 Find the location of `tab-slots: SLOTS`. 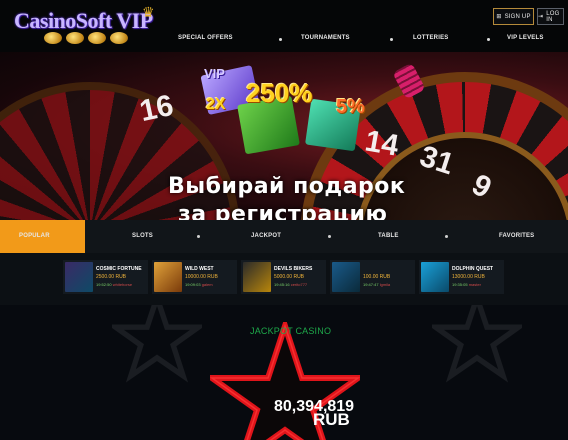

tab-slots: SLOTS is located at coordinates (142, 236).